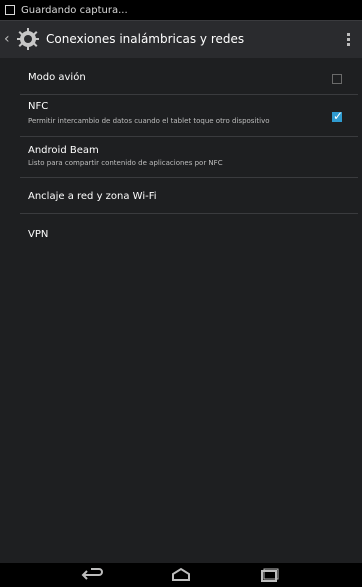 The image size is (362, 587). What do you see at coordinates (181, 197) in the screenshot?
I see `setting-tethering-hotspot: Anclaje a red y zona Wi-Fi` at bounding box center [181, 197].